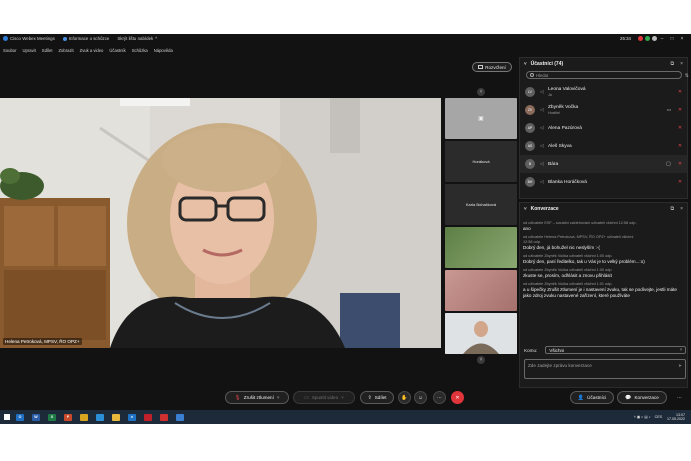 Image resolution: width=691 pixels, height=461 pixels. Describe the element at coordinates (662, 39) in the screenshot. I see `minimize-icon: –` at that location.